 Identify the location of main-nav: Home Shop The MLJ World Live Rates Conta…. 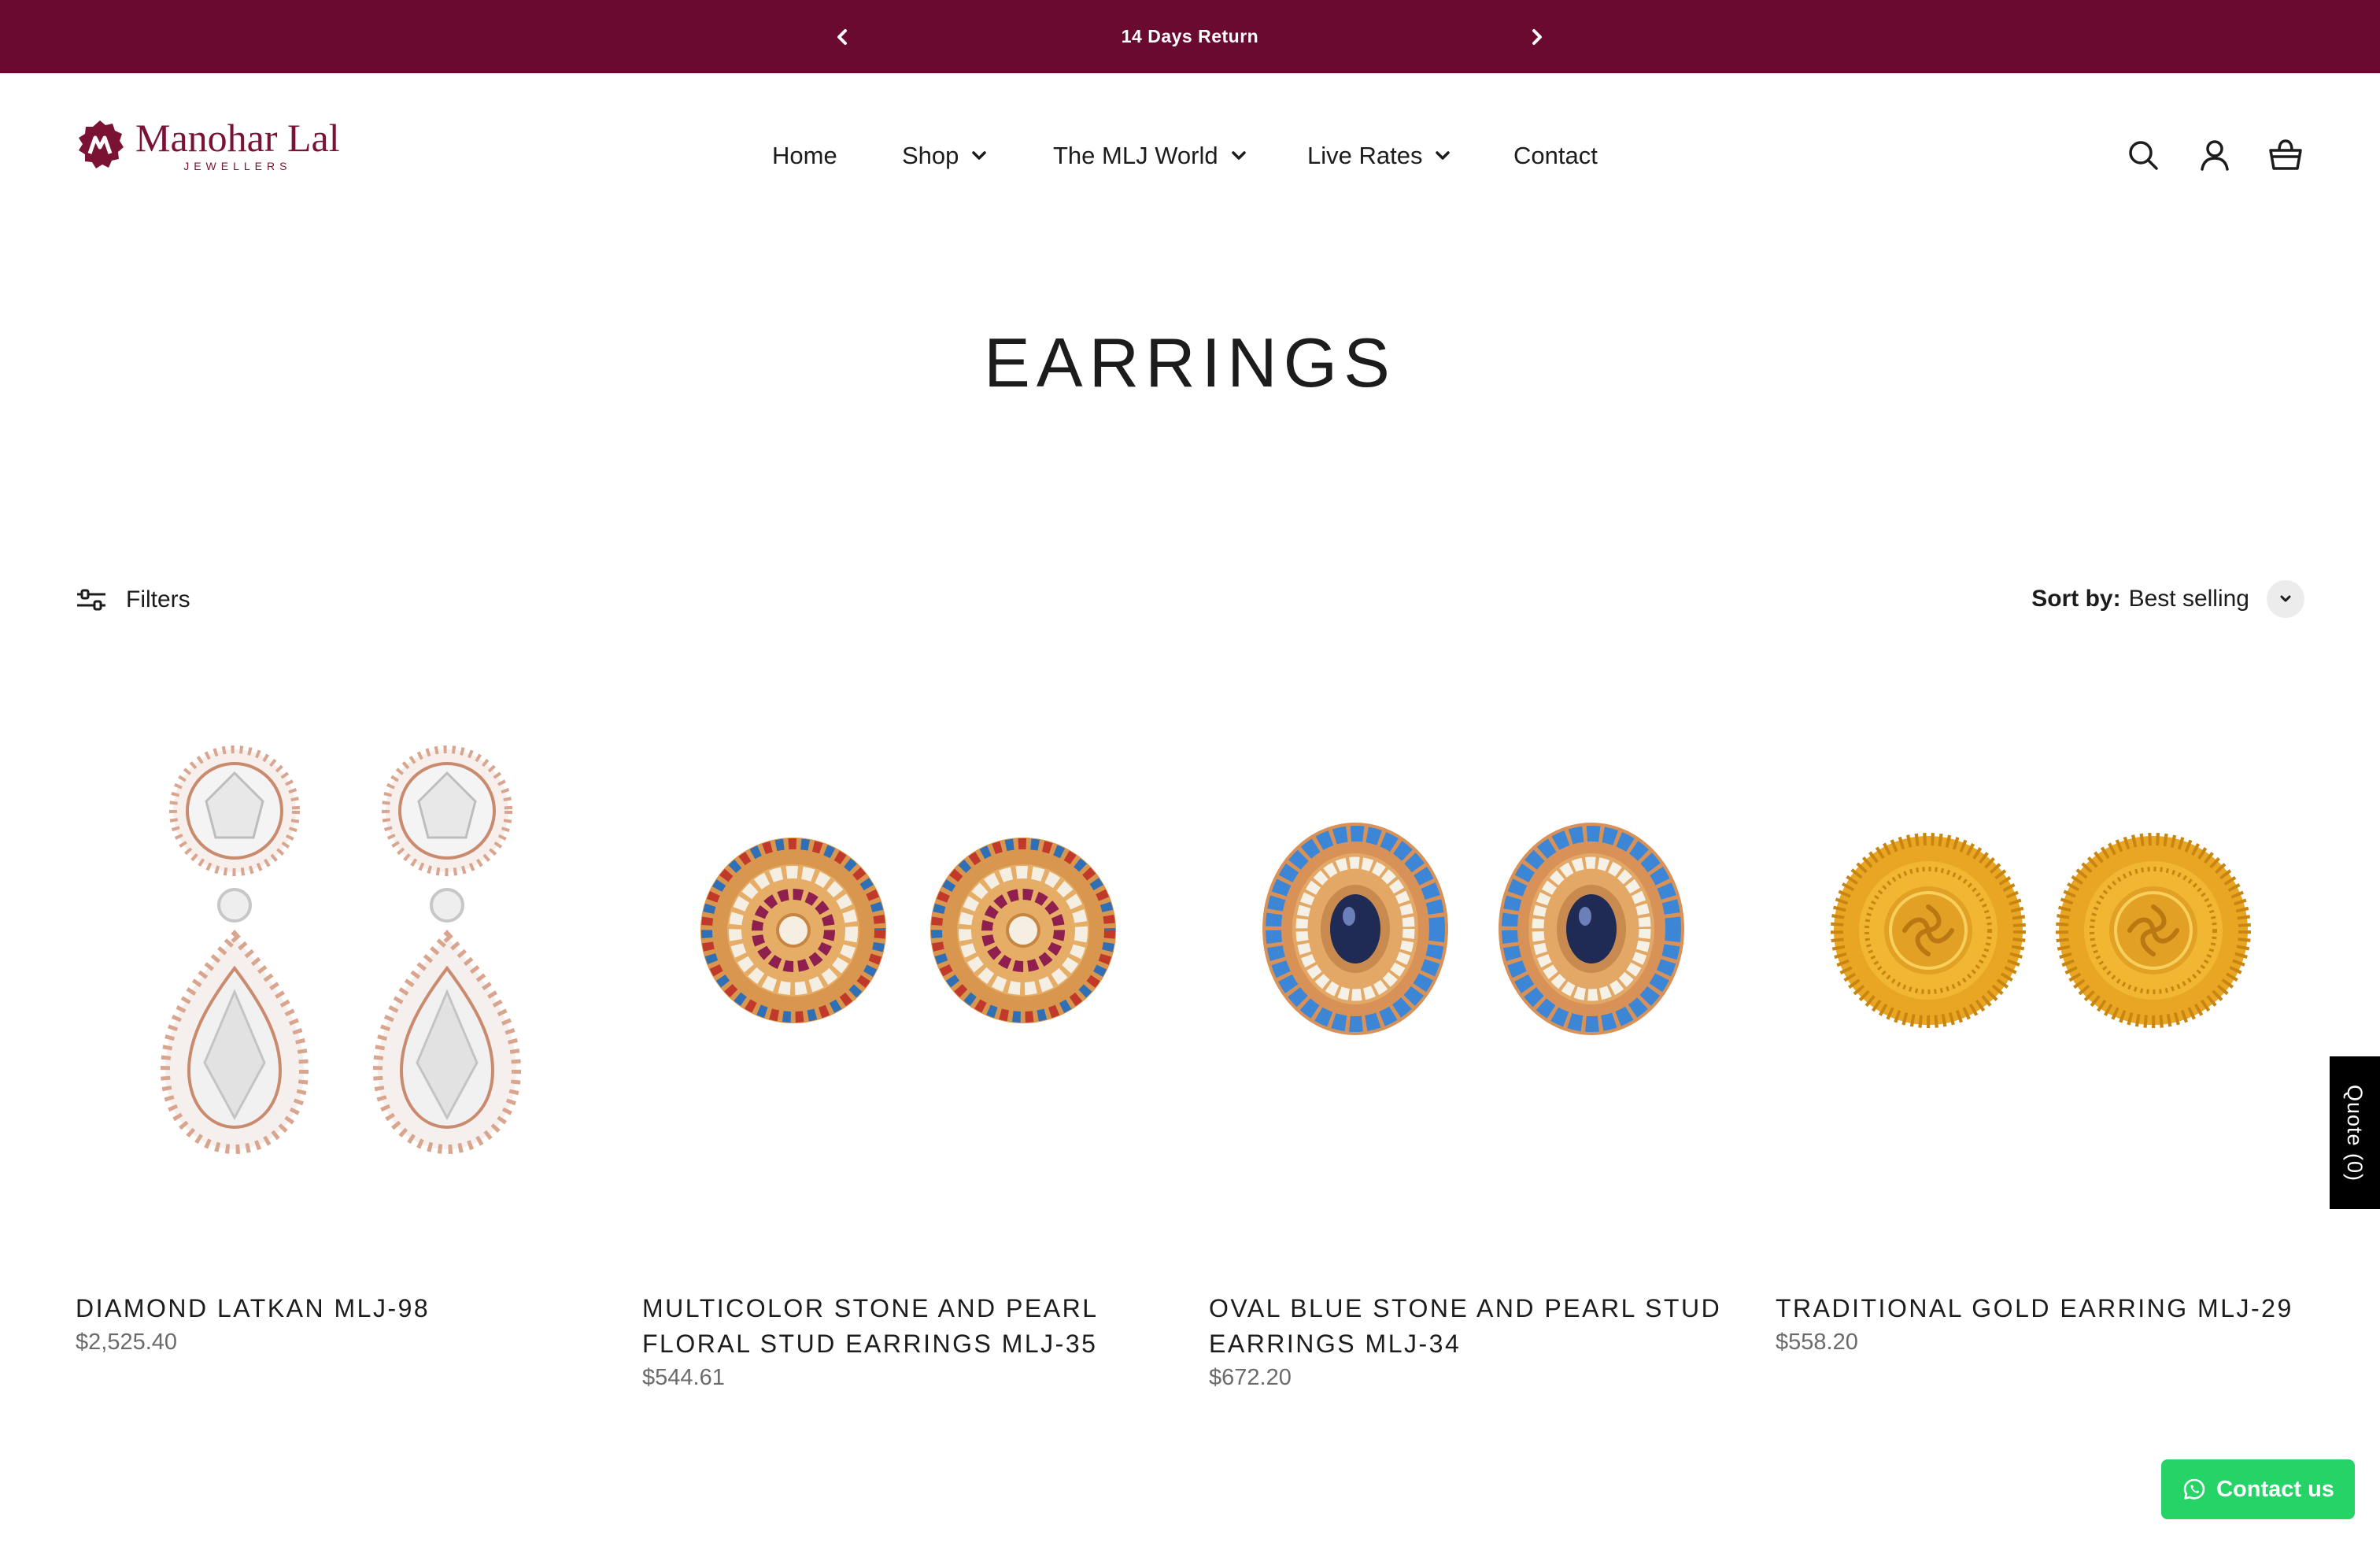
(1190, 156).